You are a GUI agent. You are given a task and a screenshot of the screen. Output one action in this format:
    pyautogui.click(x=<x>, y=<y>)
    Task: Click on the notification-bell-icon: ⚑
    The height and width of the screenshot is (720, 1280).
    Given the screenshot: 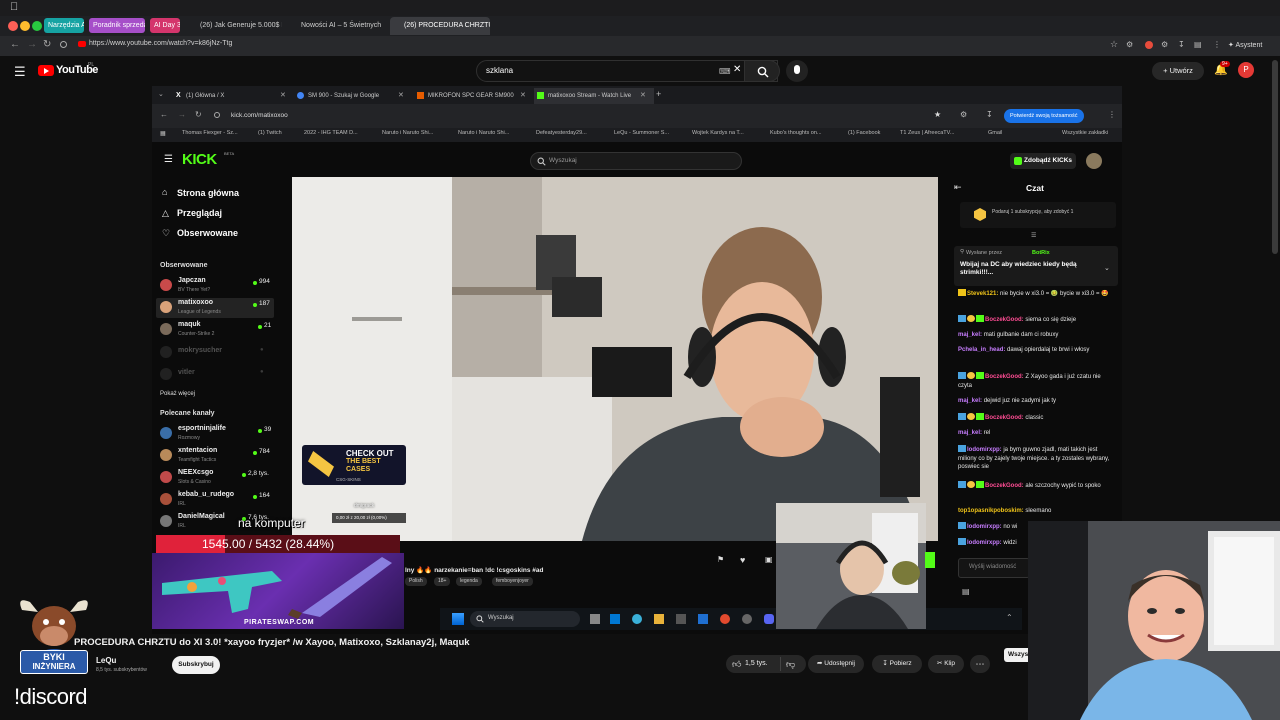 What is the action you would take?
    pyautogui.click(x=720, y=559)
    